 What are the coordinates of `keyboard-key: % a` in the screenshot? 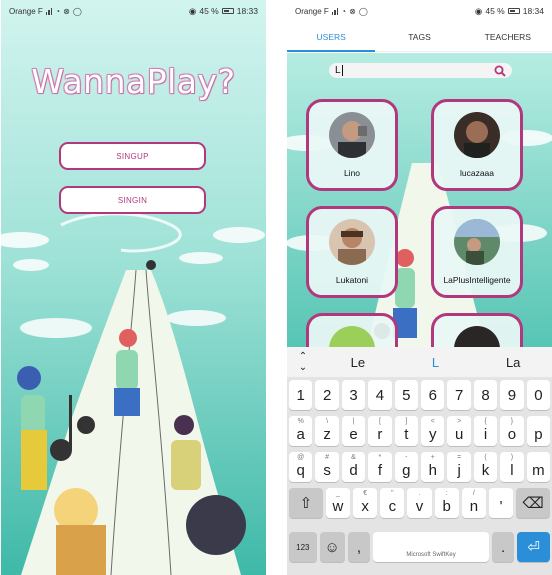 It's located at (301, 431).